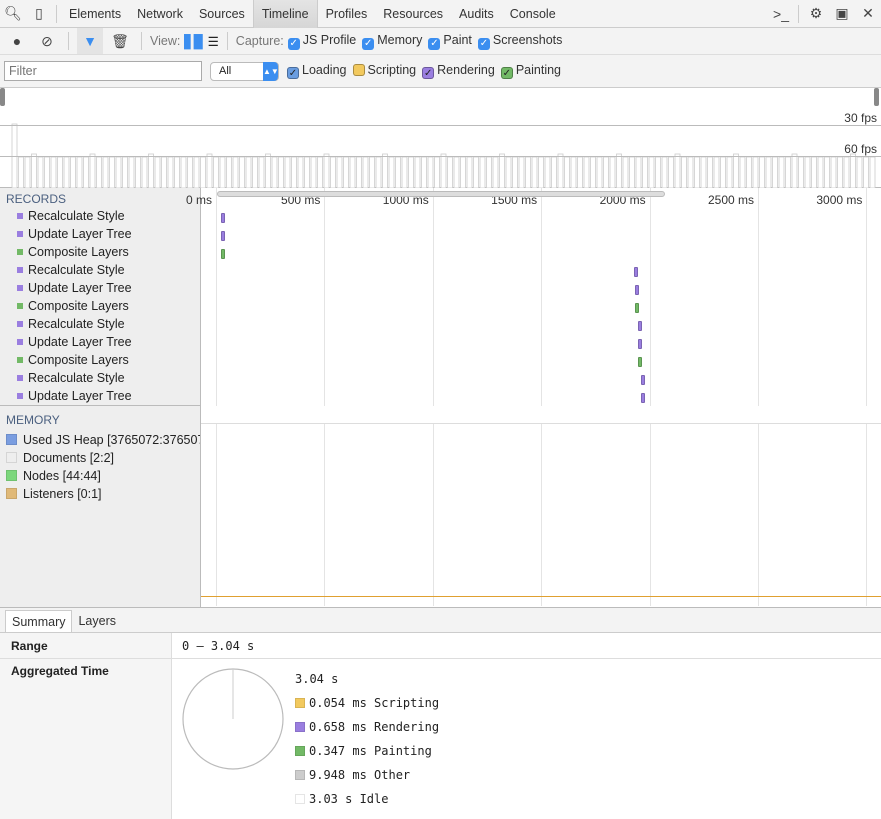  Describe the element at coordinates (225, 70) in the screenshot. I see `type-select-value: All` at that location.